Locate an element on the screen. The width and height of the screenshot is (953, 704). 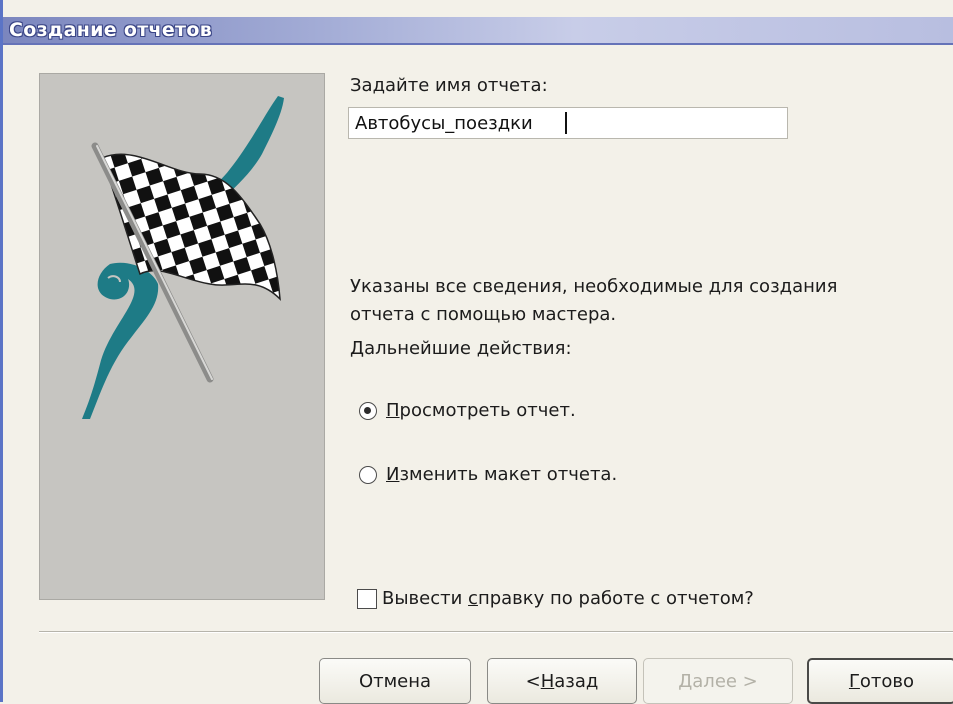
cancel-button: Отмена is located at coordinates (395, 681).